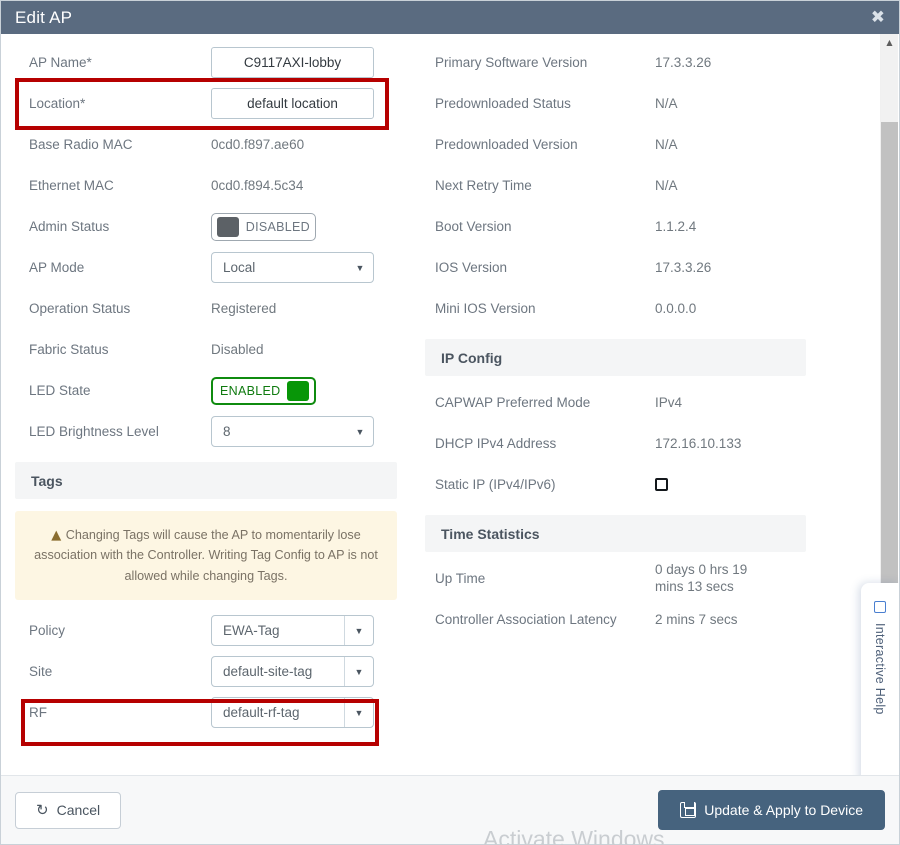  I want to click on ip-config-section-title: IP Config, so click(472, 357).